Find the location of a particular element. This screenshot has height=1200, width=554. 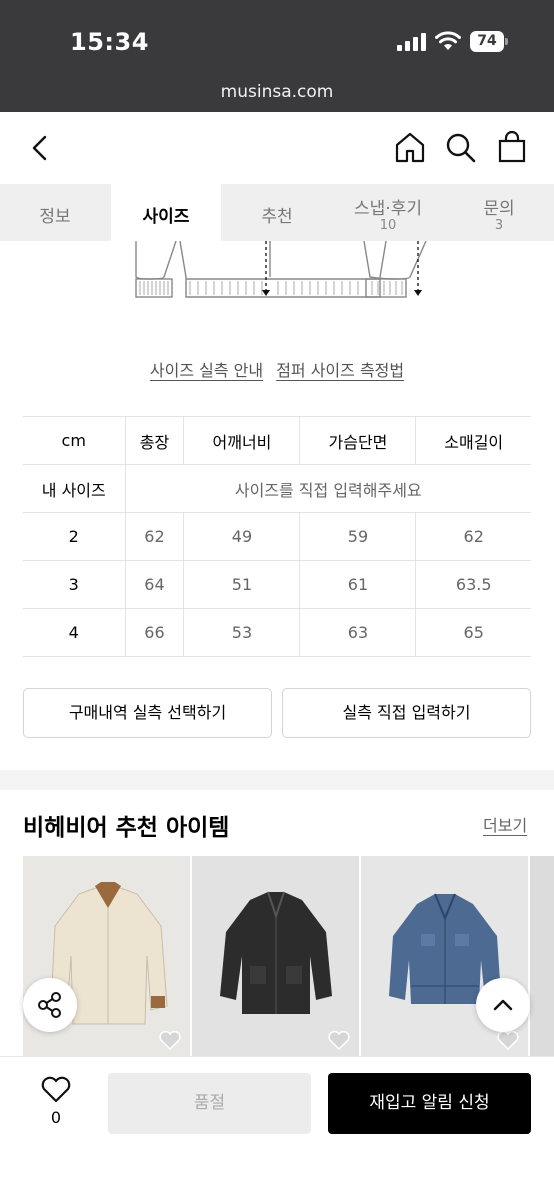

status-bar: 15:34 74 musinsa.com is located at coordinates (277, 56).